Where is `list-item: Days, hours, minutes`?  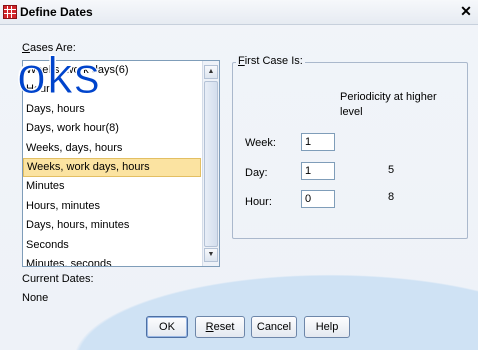 list-item: Days, hours, minutes is located at coordinates (112, 225).